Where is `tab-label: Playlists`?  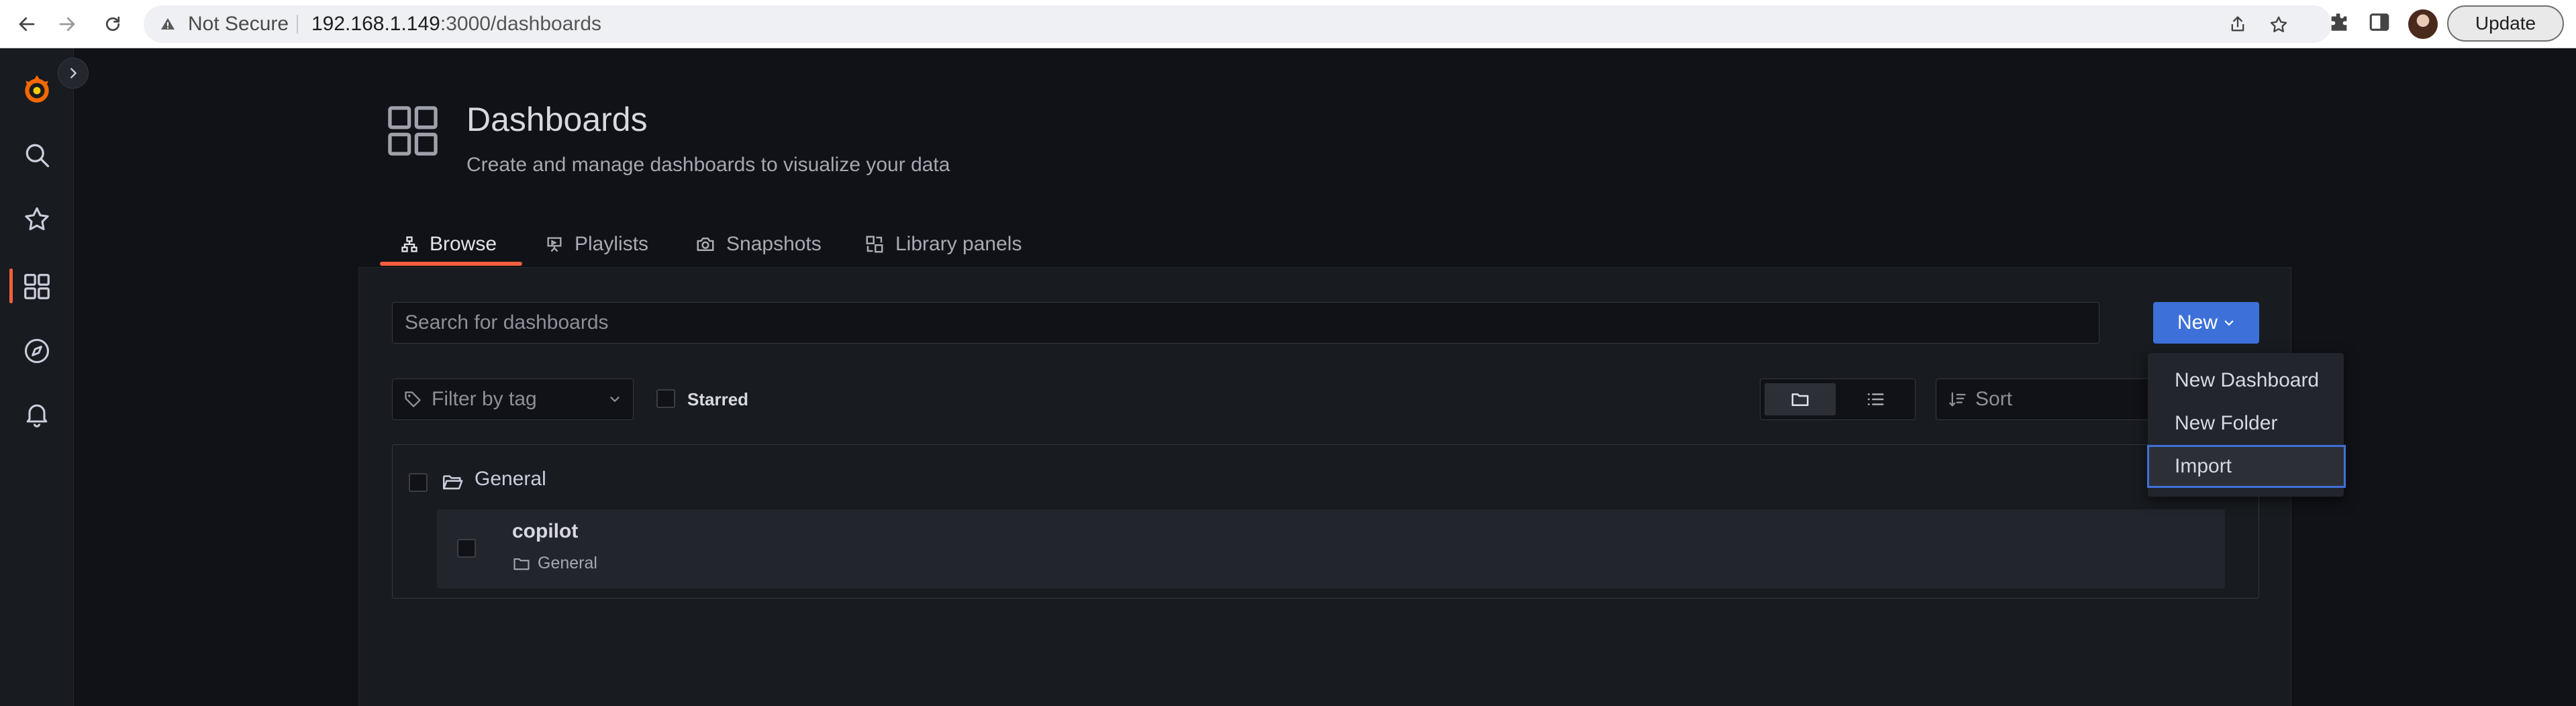 tab-label: Playlists is located at coordinates (612, 244).